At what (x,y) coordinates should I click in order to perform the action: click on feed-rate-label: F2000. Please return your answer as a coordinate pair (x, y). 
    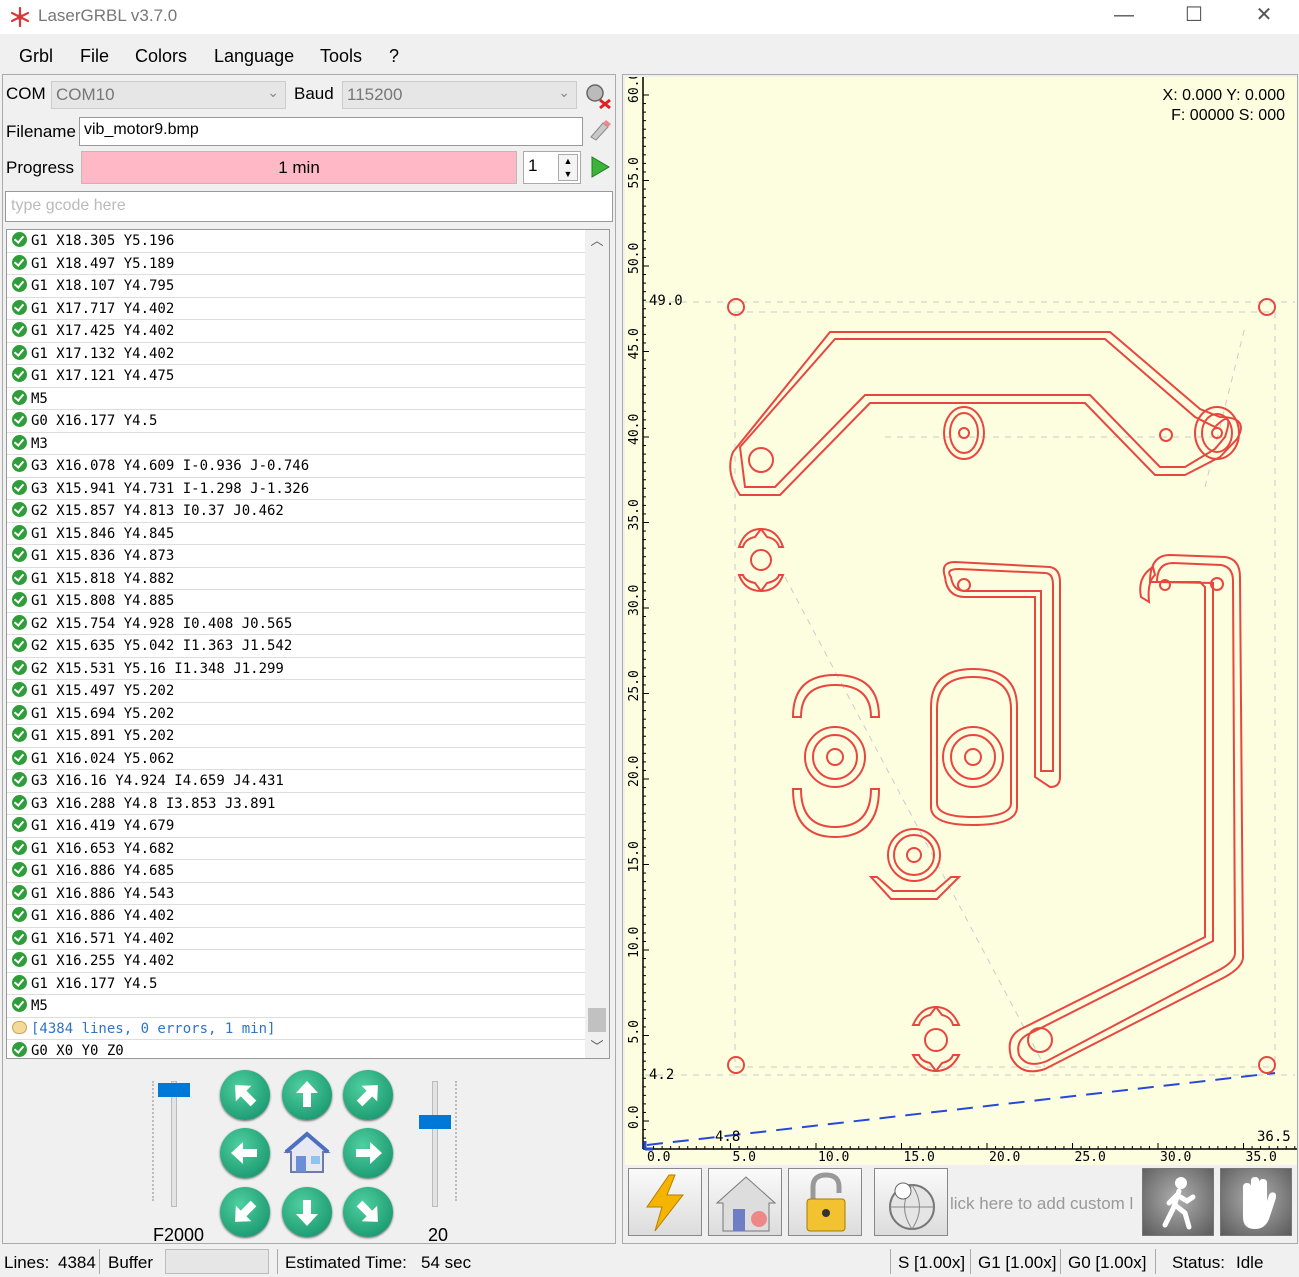
    Looking at the image, I should click on (179, 1235).